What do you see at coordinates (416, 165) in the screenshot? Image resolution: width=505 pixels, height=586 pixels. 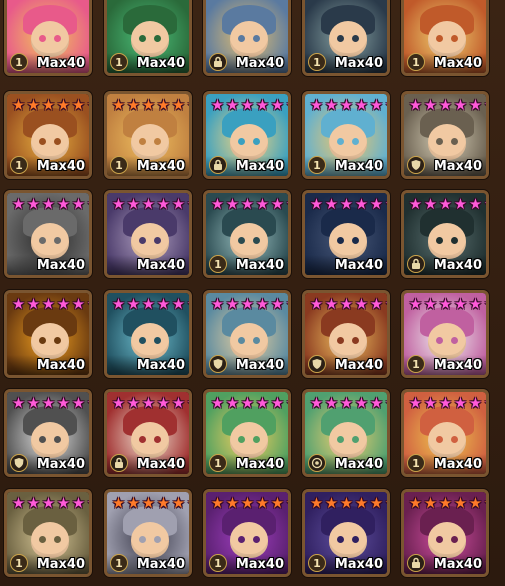 I see `shield-icon` at bounding box center [416, 165].